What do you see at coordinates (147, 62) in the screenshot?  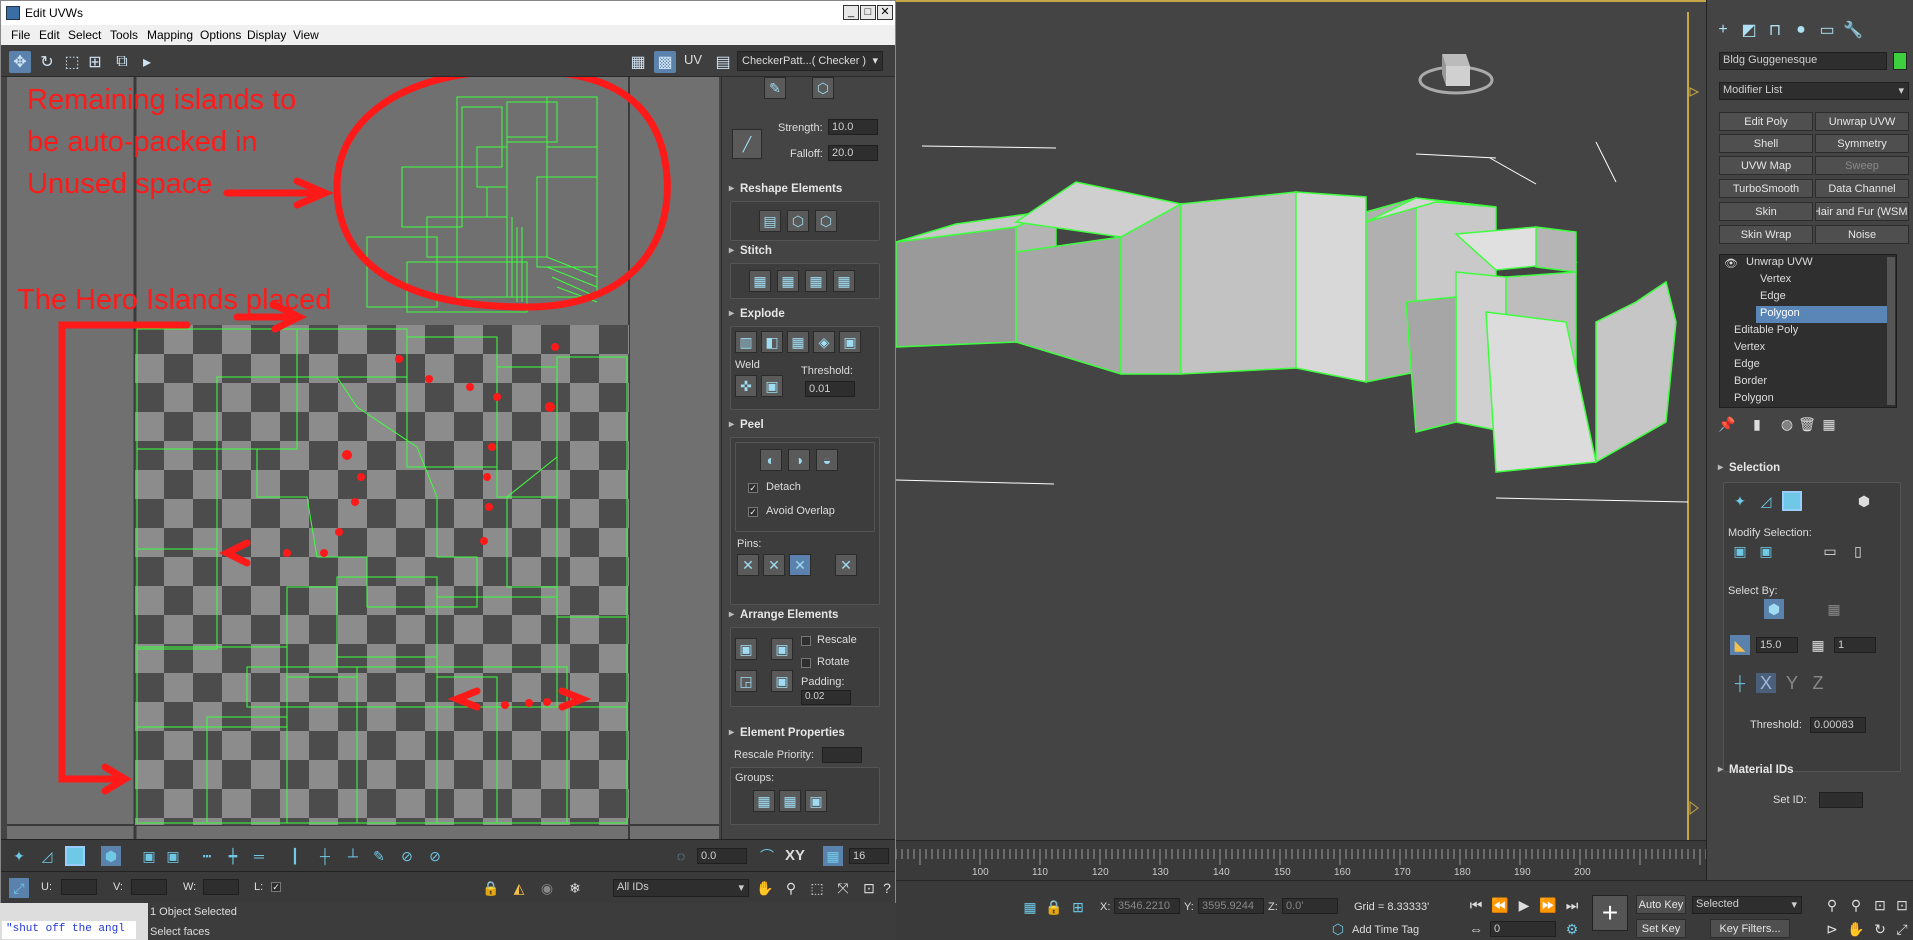 I see `mirror-icon: ▸` at bounding box center [147, 62].